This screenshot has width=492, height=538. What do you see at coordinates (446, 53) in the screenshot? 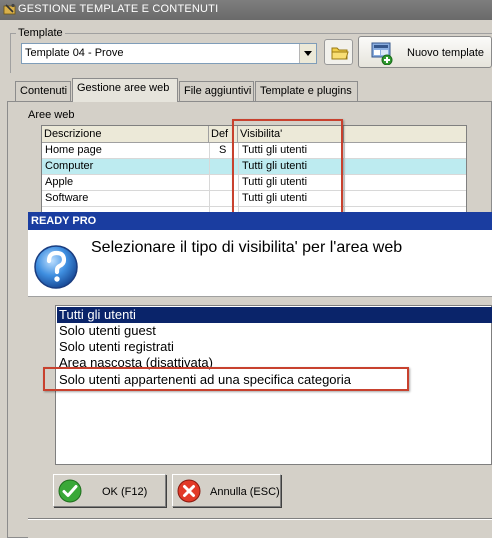
I see `new-template-label: Nuovo template` at bounding box center [446, 53].